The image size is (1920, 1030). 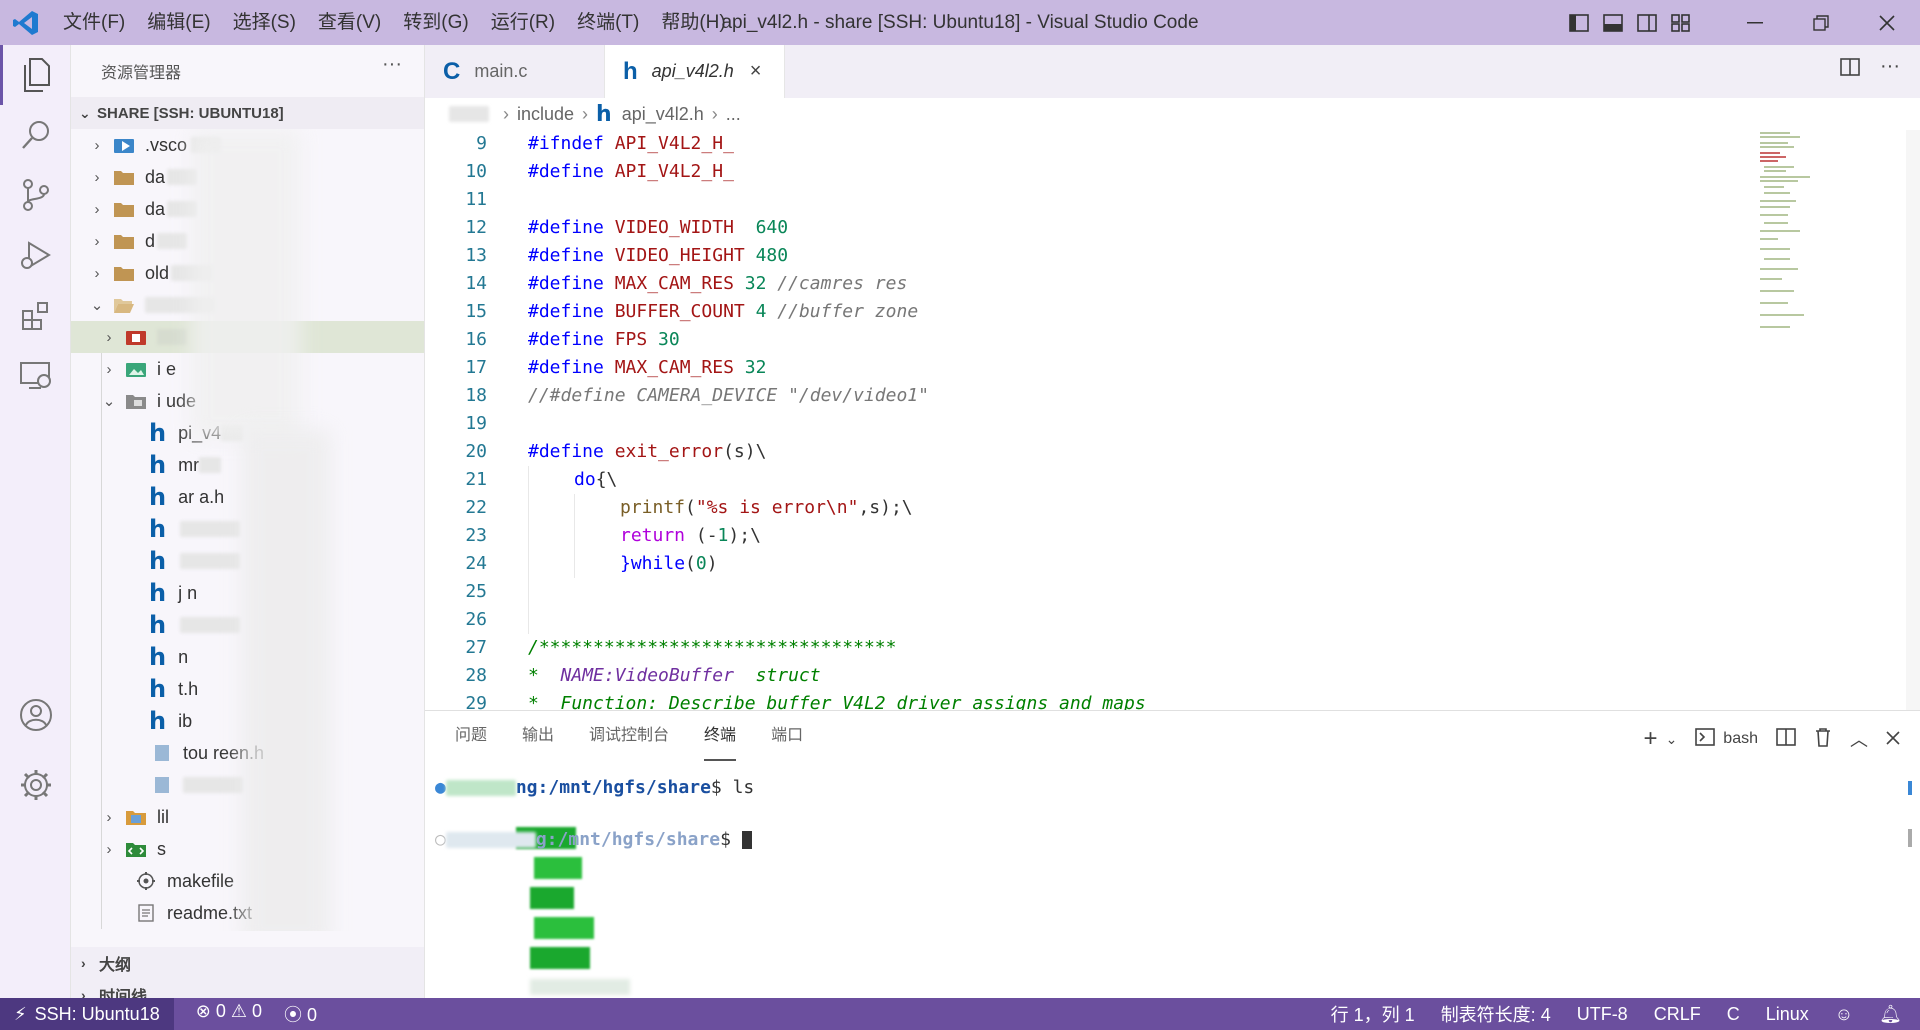 What do you see at coordinates (1772, 739) in the screenshot?
I see `panel-actions: + ⌄ bash ︿` at bounding box center [1772, 739].